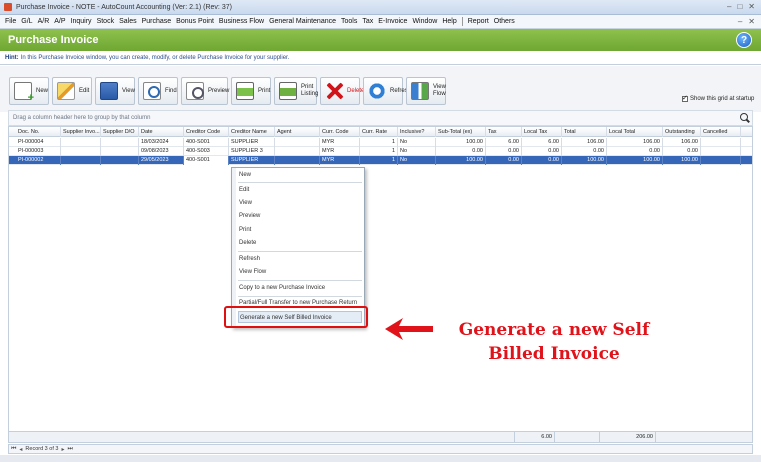 This screenshot has height=462, width=761. Describe the element at coordinates (367, 21) in the screenshot. I see `menu-tax: Tax` at that location.